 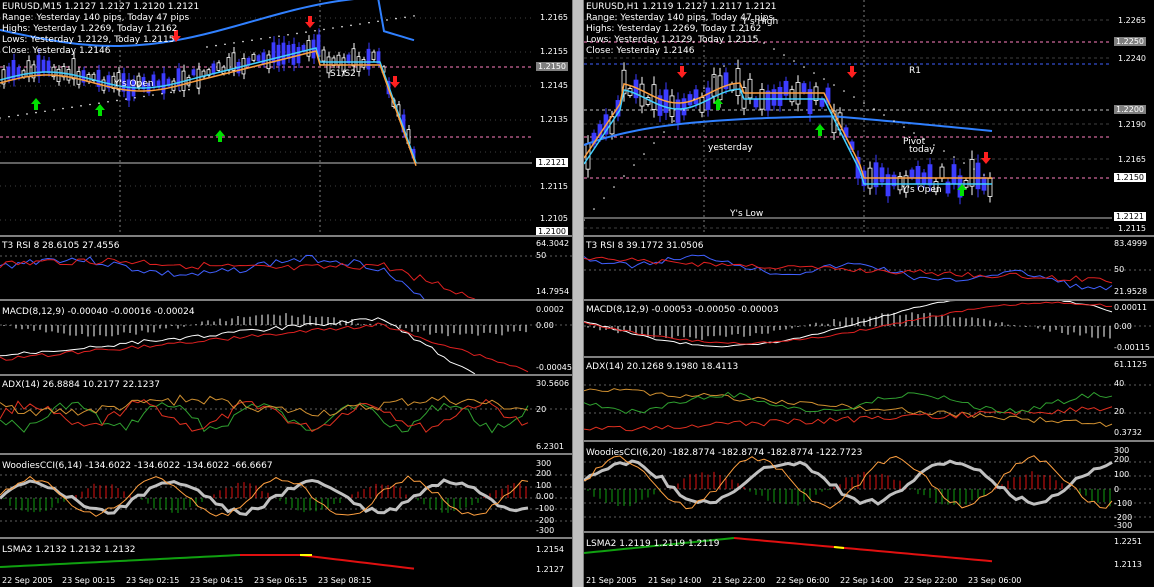 I want to click on cci-turbo-line, so click(x=848, y=482).